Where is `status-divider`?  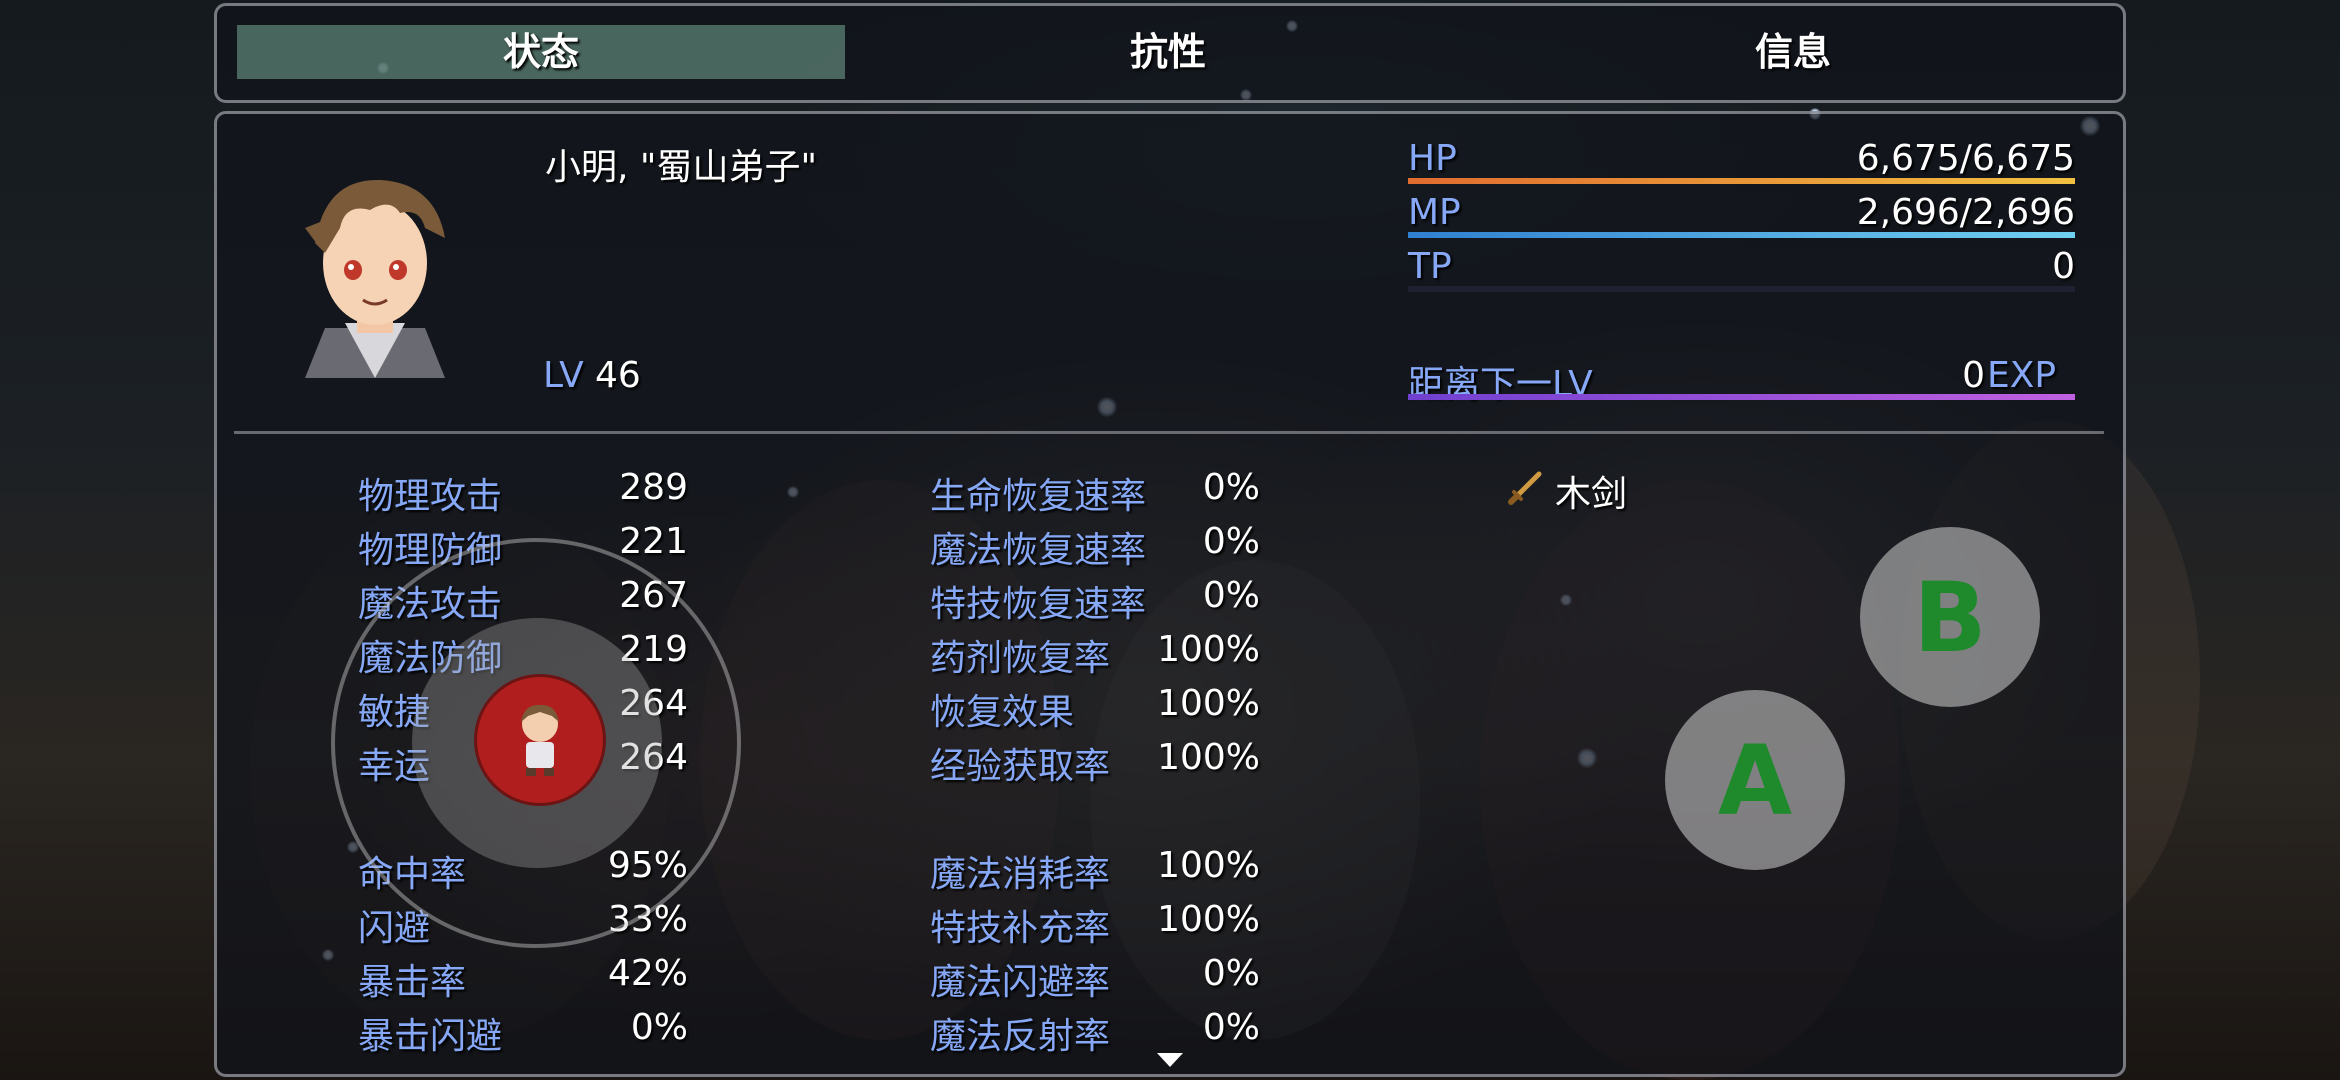
status-divider is located at coordinates (1169, 432).